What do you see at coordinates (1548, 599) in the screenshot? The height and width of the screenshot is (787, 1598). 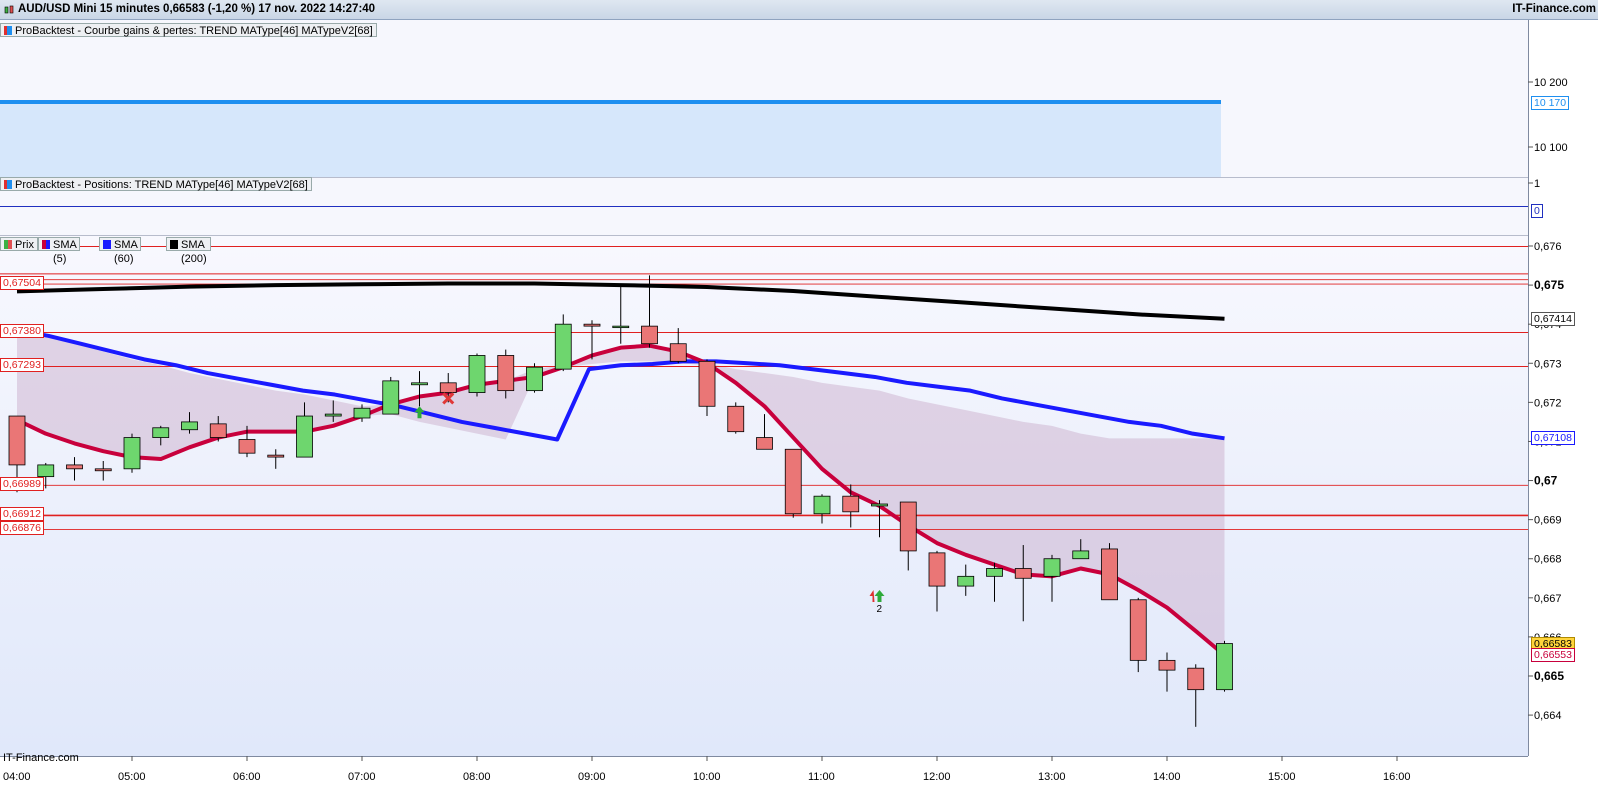 I see `y-tick-label: 0,667` at bounding box center [1548, 599].